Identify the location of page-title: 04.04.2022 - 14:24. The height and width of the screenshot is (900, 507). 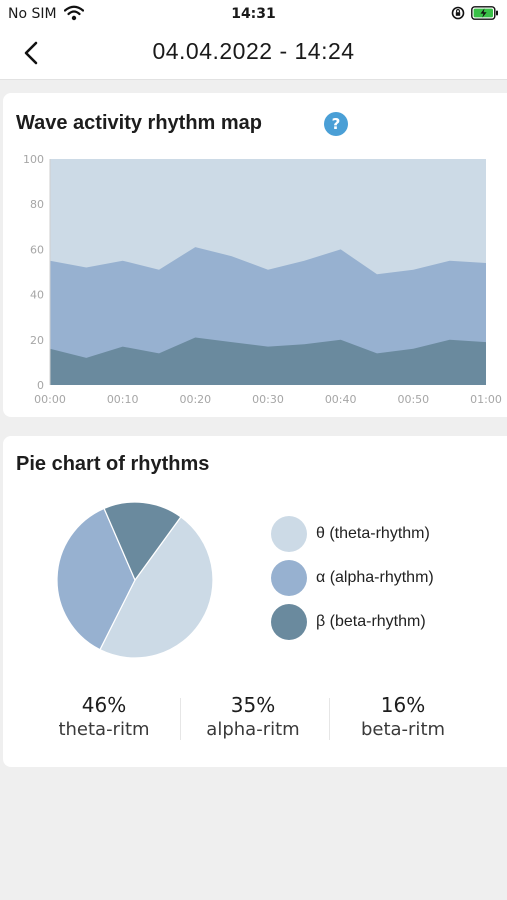
(253, 51).